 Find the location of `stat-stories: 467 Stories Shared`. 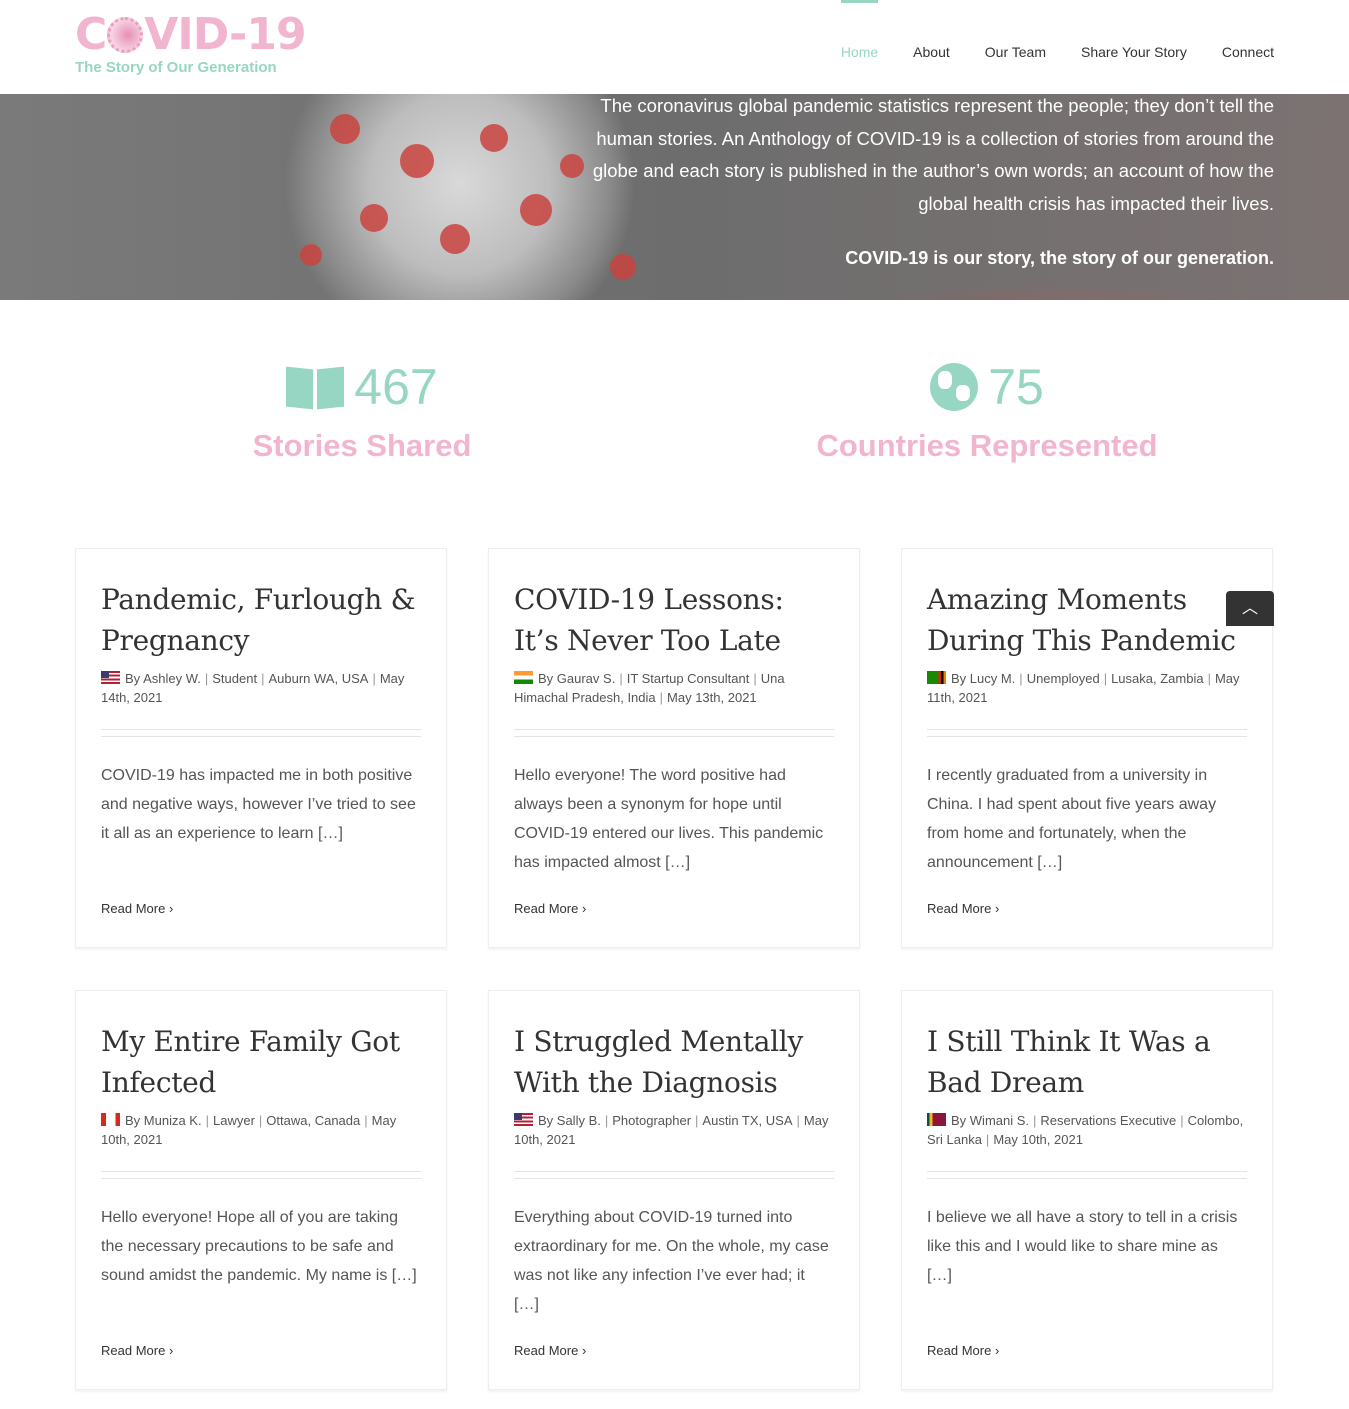

stat-stories: 467 Stories Shared is located at coordinates (362, 411).